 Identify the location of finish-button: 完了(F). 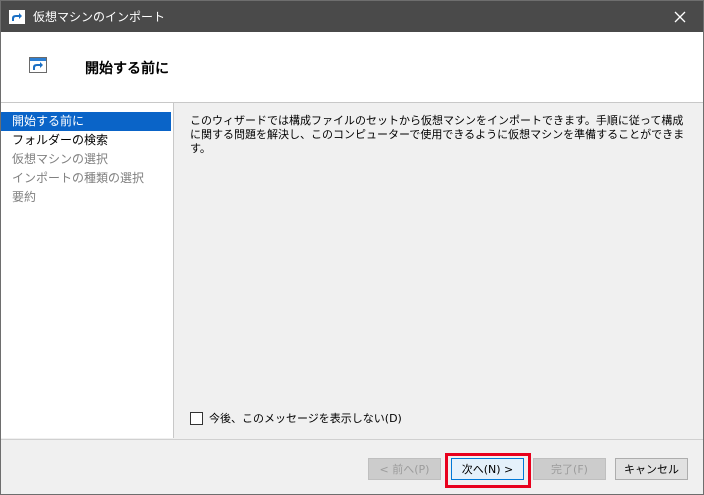
(569, 469).